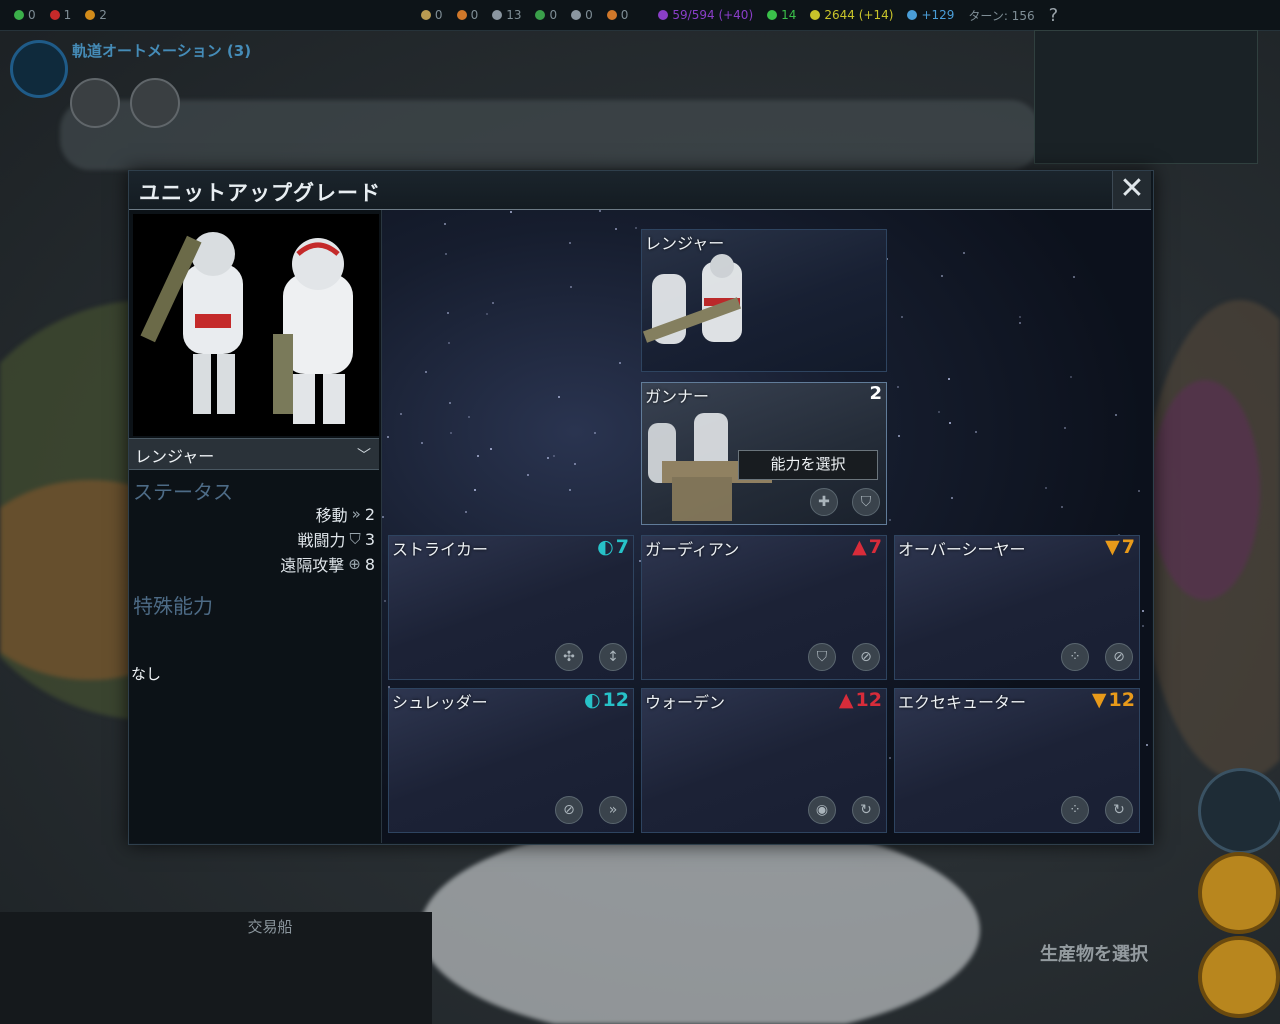 The image size is (1280, 1024). I want to click on upgrade-card-guardian: ガーディアン ▲ 7 ⛉ ⊘, so click(764, 607).